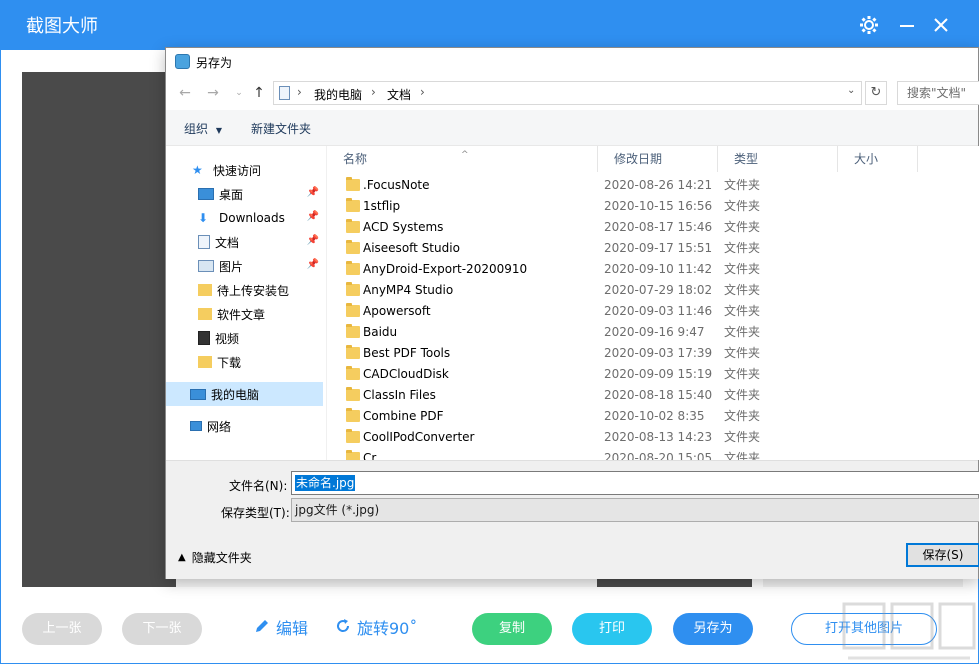 This screenshot has width=979, height=664. What do you see at coordinates (231, 266) in the screenshot?
I see `nav-item-label: 图片` at bounding box center [231, 266].